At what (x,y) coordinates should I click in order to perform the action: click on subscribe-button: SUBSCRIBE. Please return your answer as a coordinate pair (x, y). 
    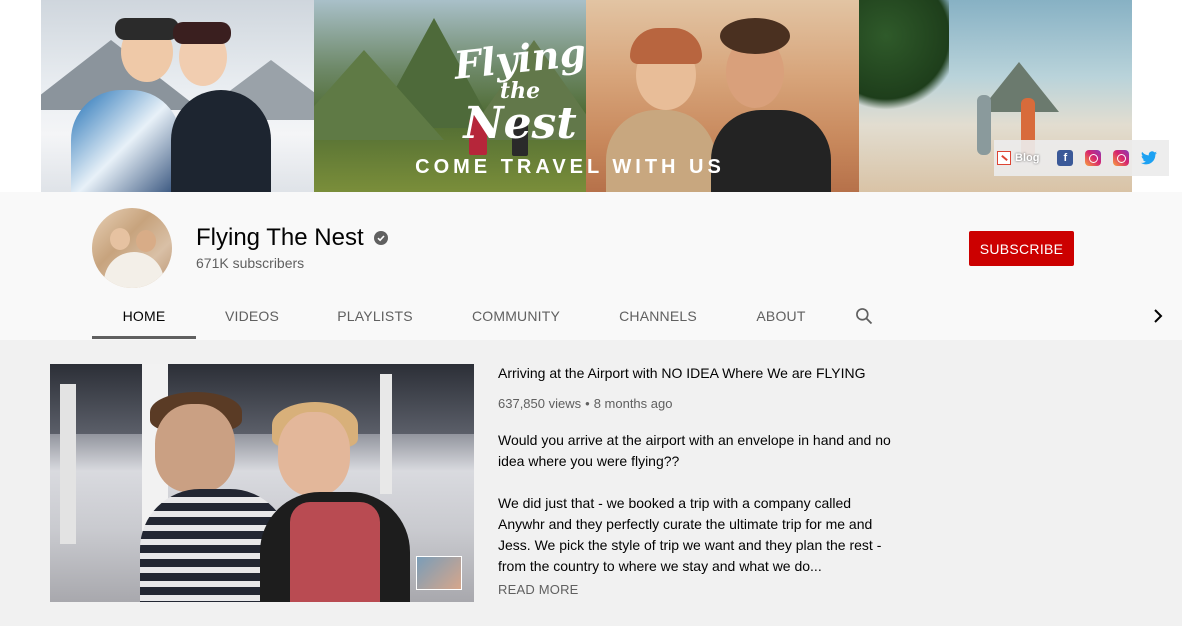
    Looking at the image, I should click on (1021, 248).